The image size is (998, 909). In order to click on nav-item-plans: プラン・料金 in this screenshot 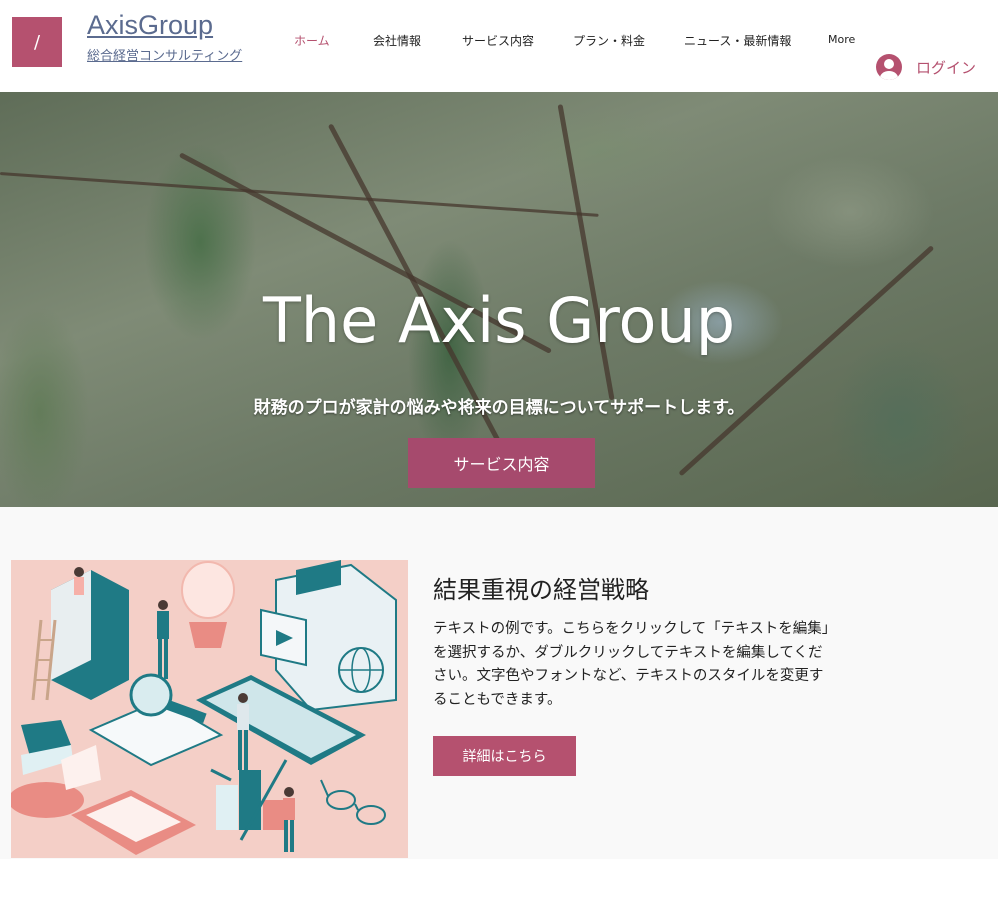, I will do `click(609, 40)`.